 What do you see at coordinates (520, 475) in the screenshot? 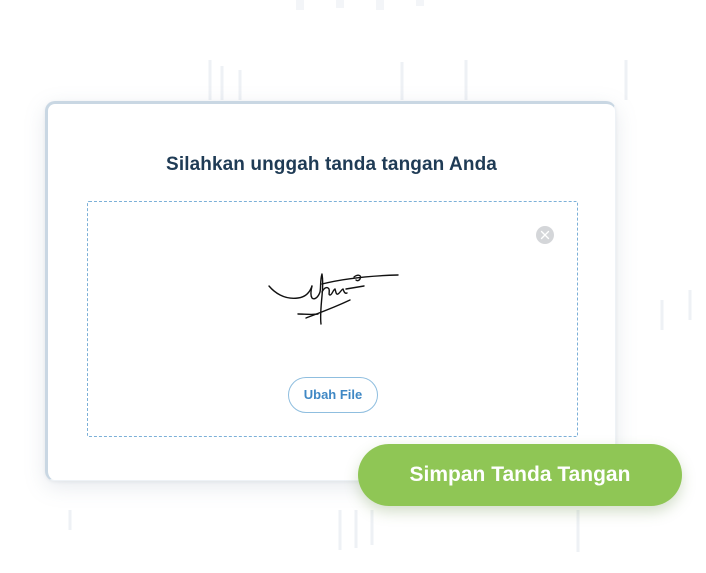
I see `save-signature-button: Simpan Tanda Tangan` at bounding box center [520, 475].